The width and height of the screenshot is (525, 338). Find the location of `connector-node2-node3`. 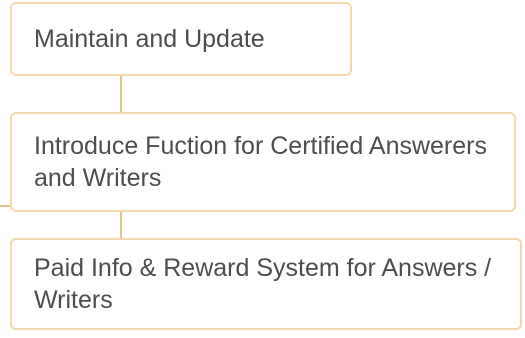

connector-node2-node3 is located at coordinates (121, 225).